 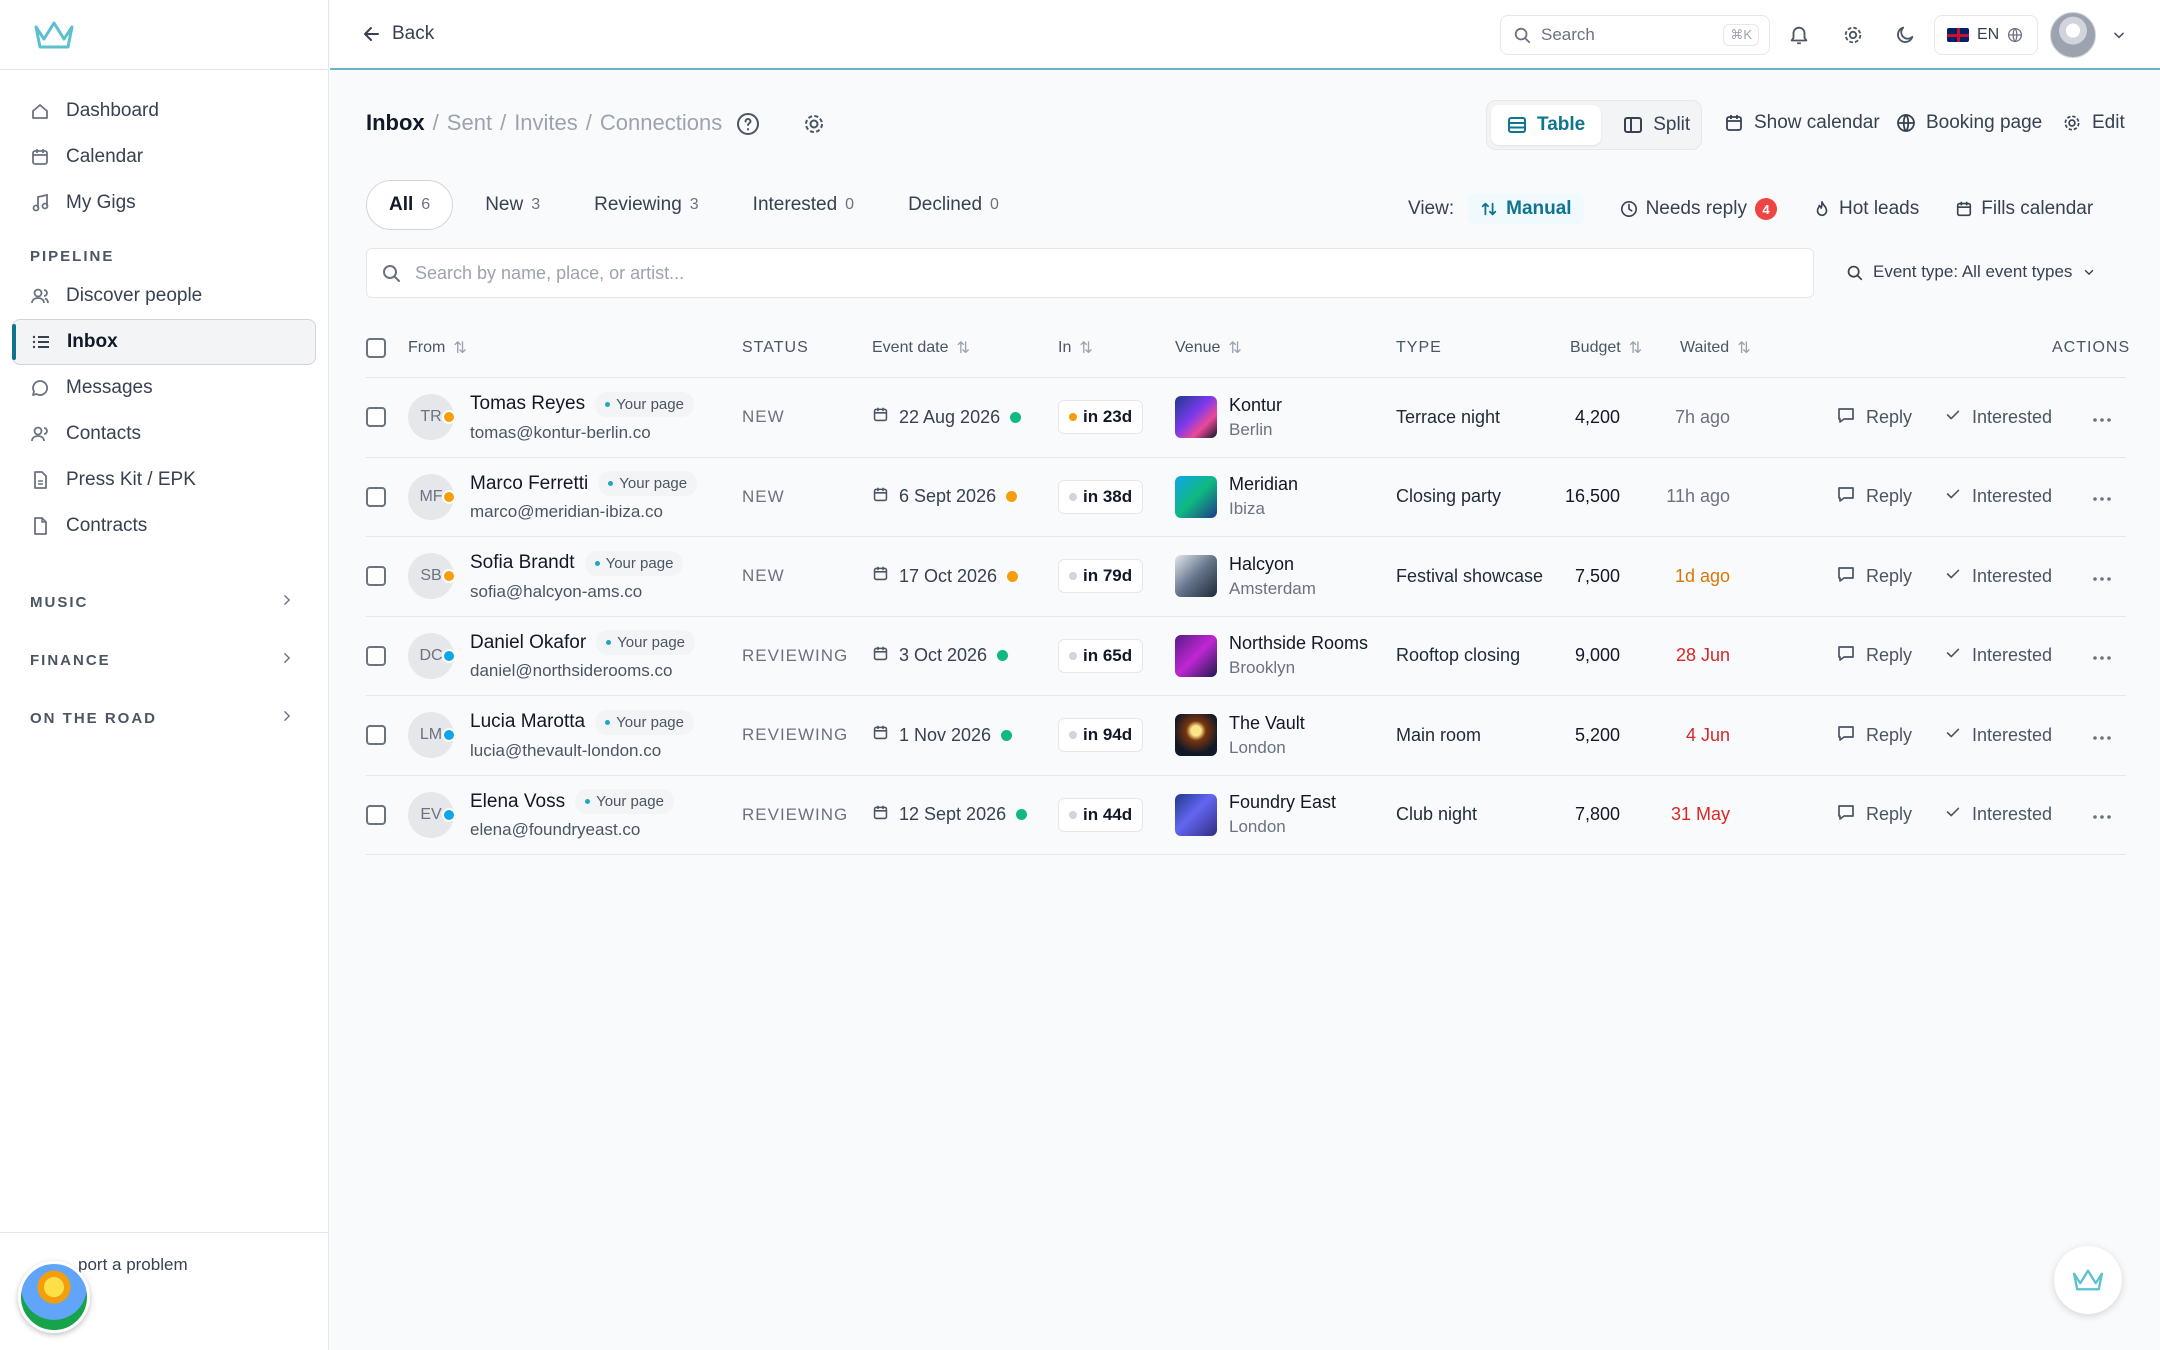 I want to click on edit-button: Edit, so click(x=2093, y=123).